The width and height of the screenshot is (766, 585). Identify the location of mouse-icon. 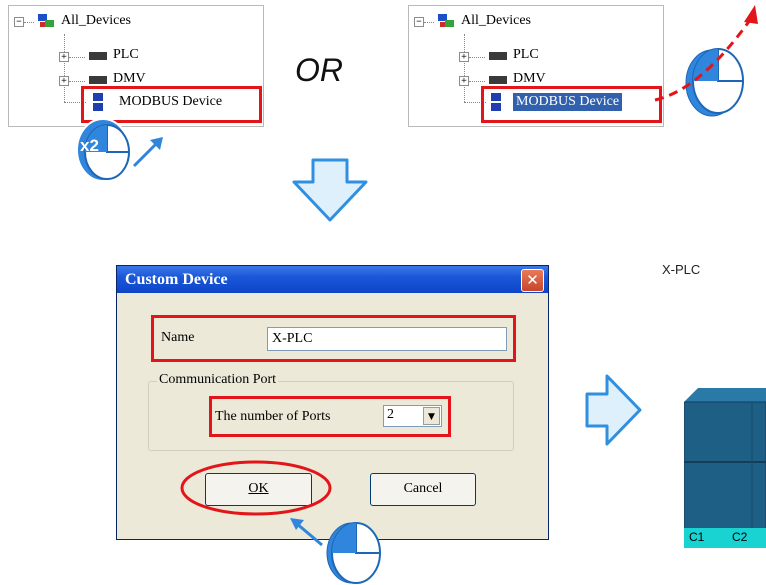
(353, 553).